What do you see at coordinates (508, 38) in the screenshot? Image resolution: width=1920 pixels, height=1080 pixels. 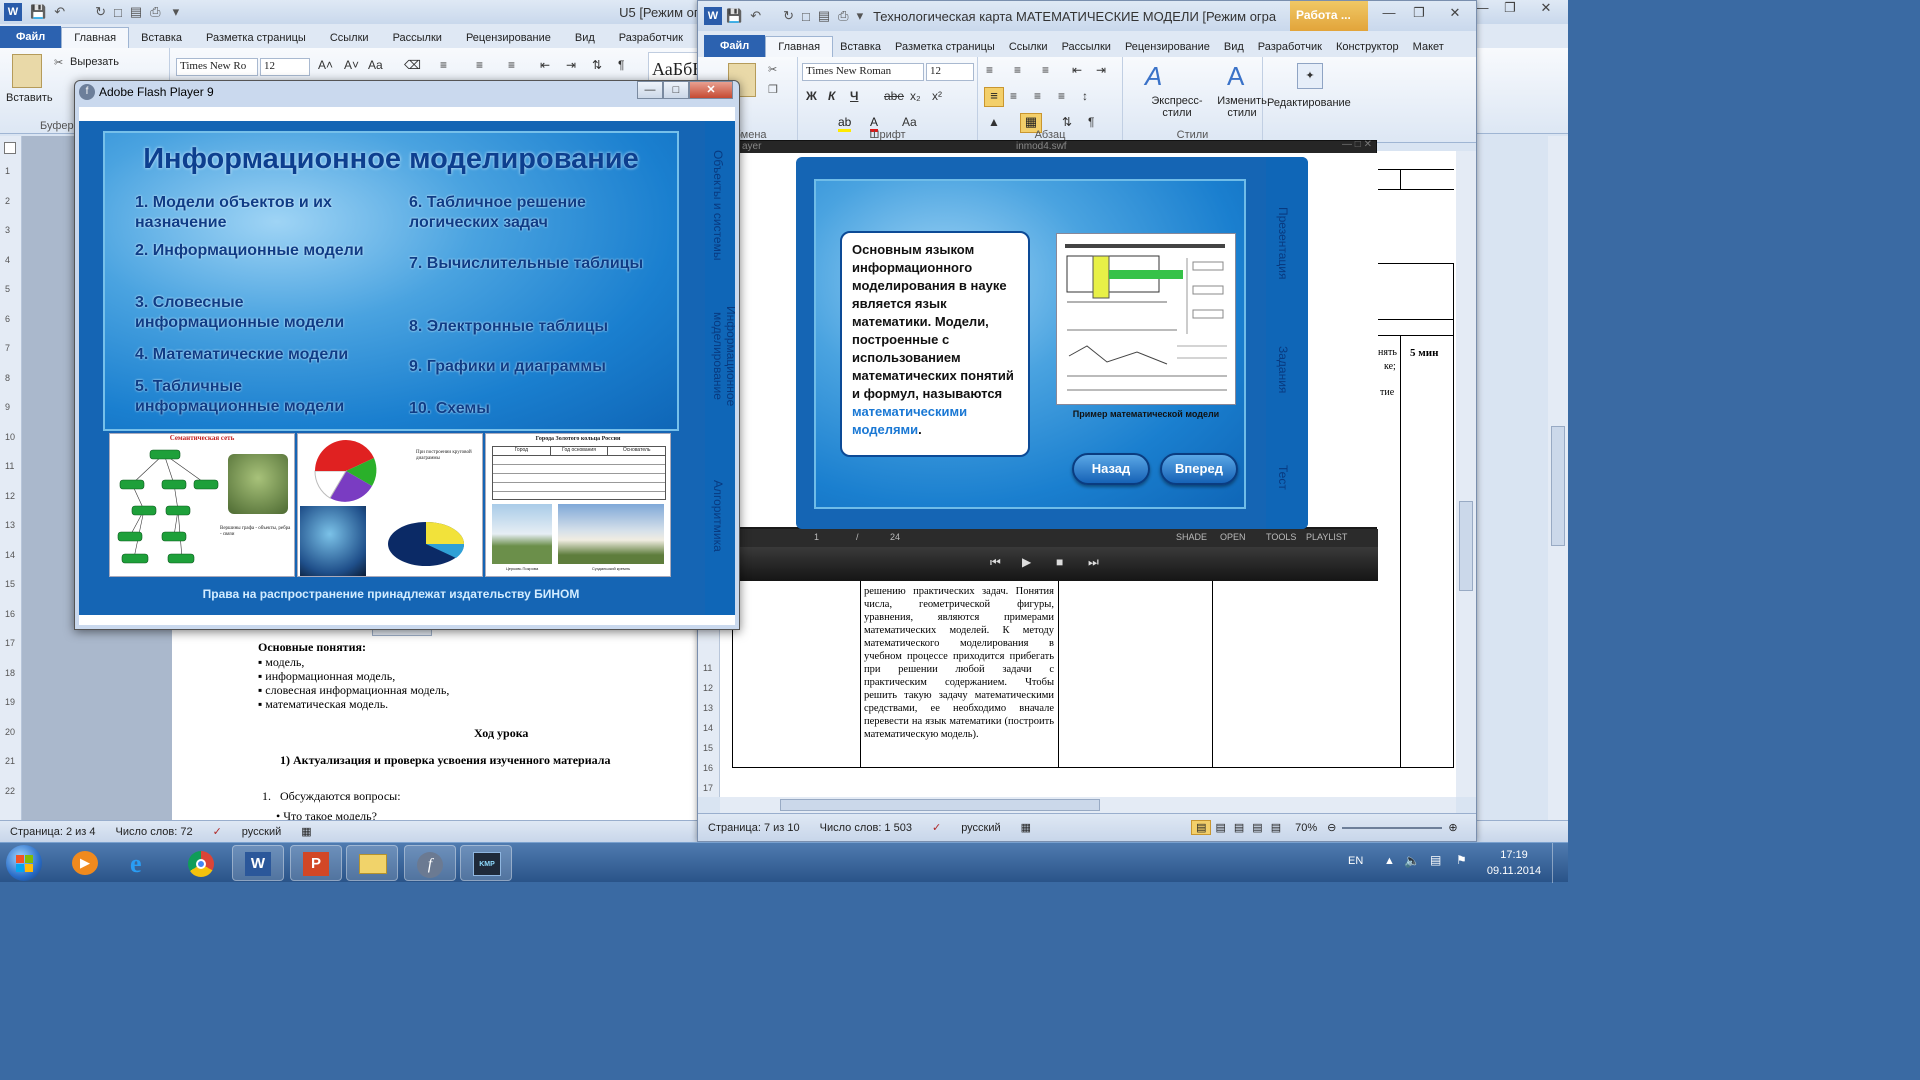 I see `tab-review: Рецензирование` at bounding box center [508, 38].